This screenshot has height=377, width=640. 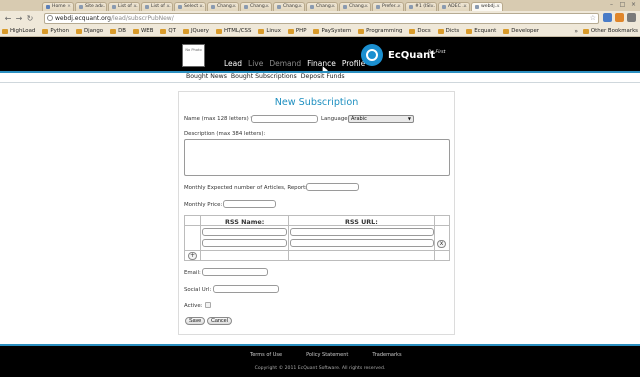 I want to click on other-bookmarks: Other Bookmarks, so click(x=610, y=31).